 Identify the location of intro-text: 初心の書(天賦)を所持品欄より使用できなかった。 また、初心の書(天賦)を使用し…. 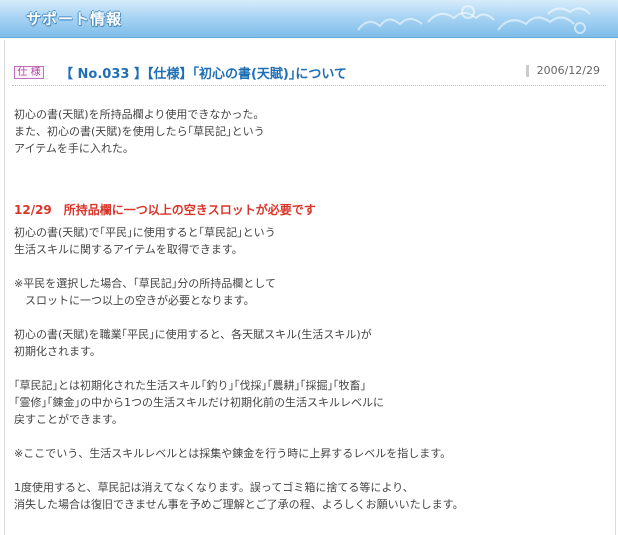
(309, 131).